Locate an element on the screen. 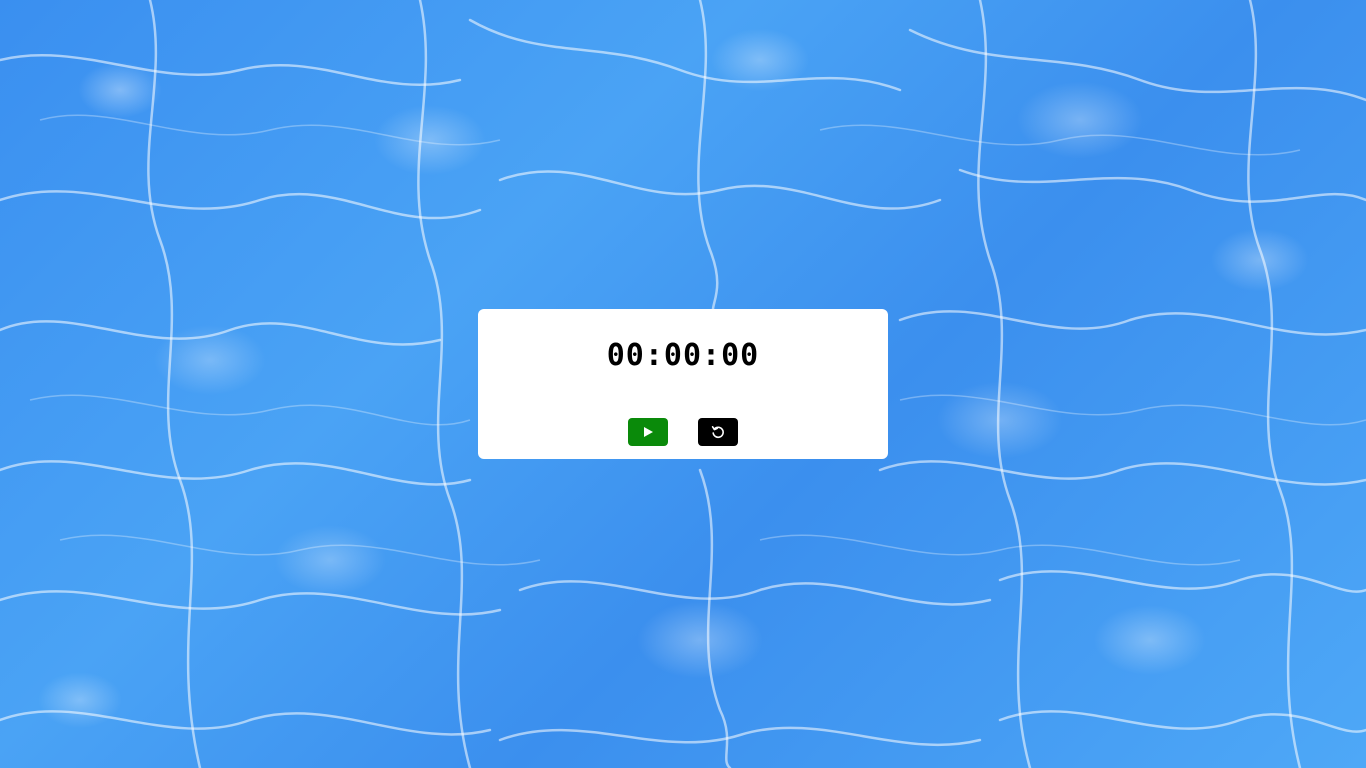 Image resolution: width=1366 pixels, height=768 pixels. timer-card: 00:00:00 is located at coordinates (683, 384).